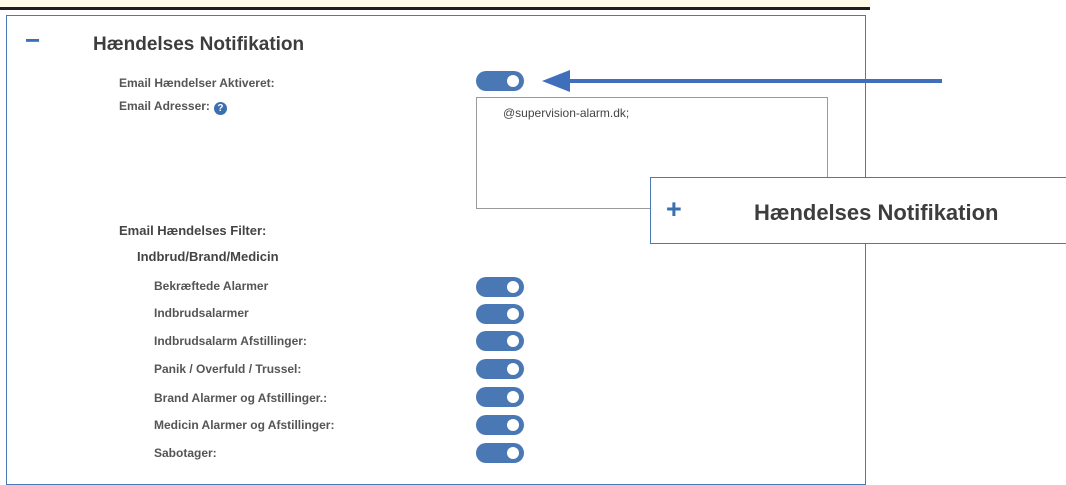  I want to click on email-addresses-label-text: Email Adresser:, so click(164, 106).